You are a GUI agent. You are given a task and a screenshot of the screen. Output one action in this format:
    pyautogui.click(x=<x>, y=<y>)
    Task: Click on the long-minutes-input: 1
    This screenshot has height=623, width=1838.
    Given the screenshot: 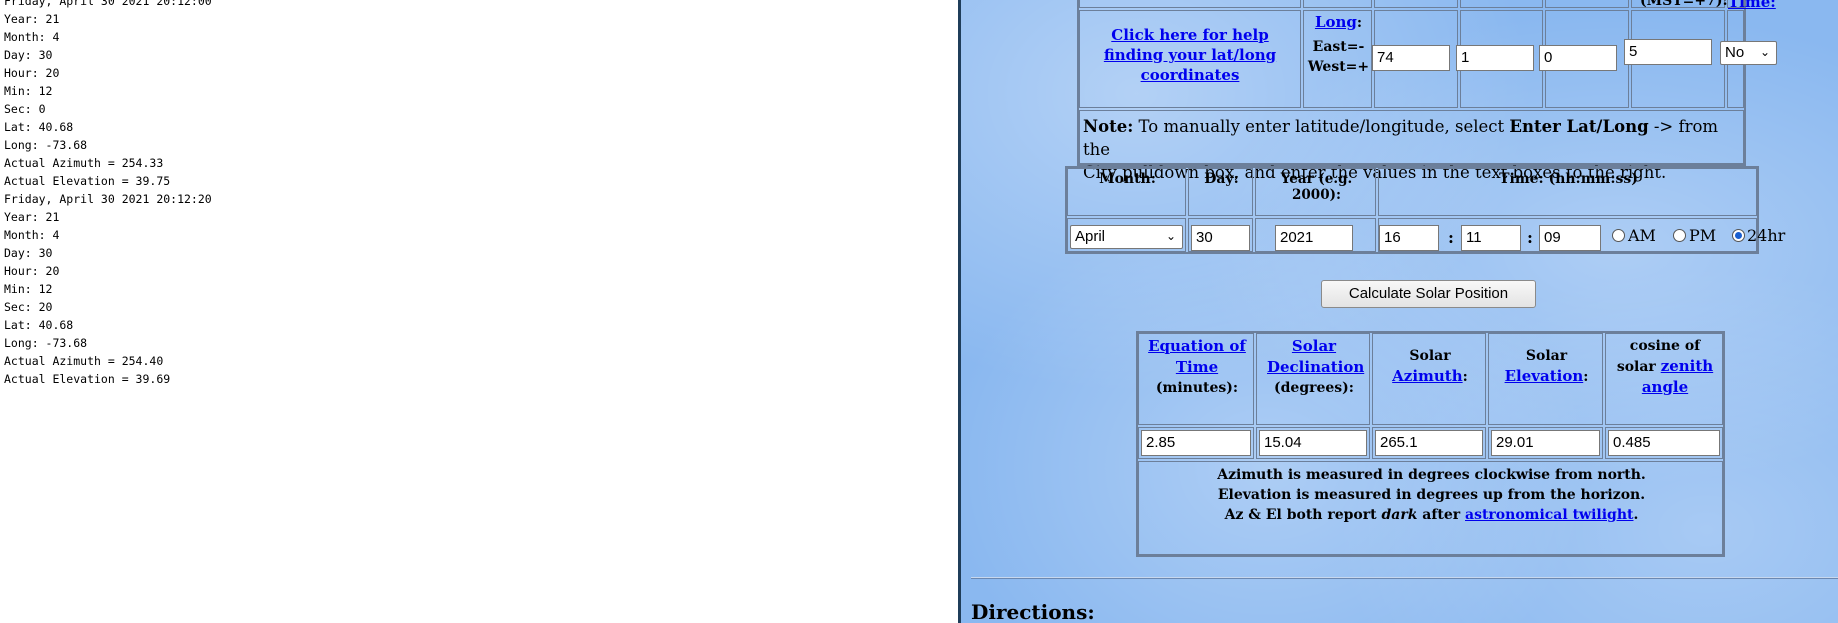 What is the action you would take?
    pyautogui.click(x=1495, y=58)
    